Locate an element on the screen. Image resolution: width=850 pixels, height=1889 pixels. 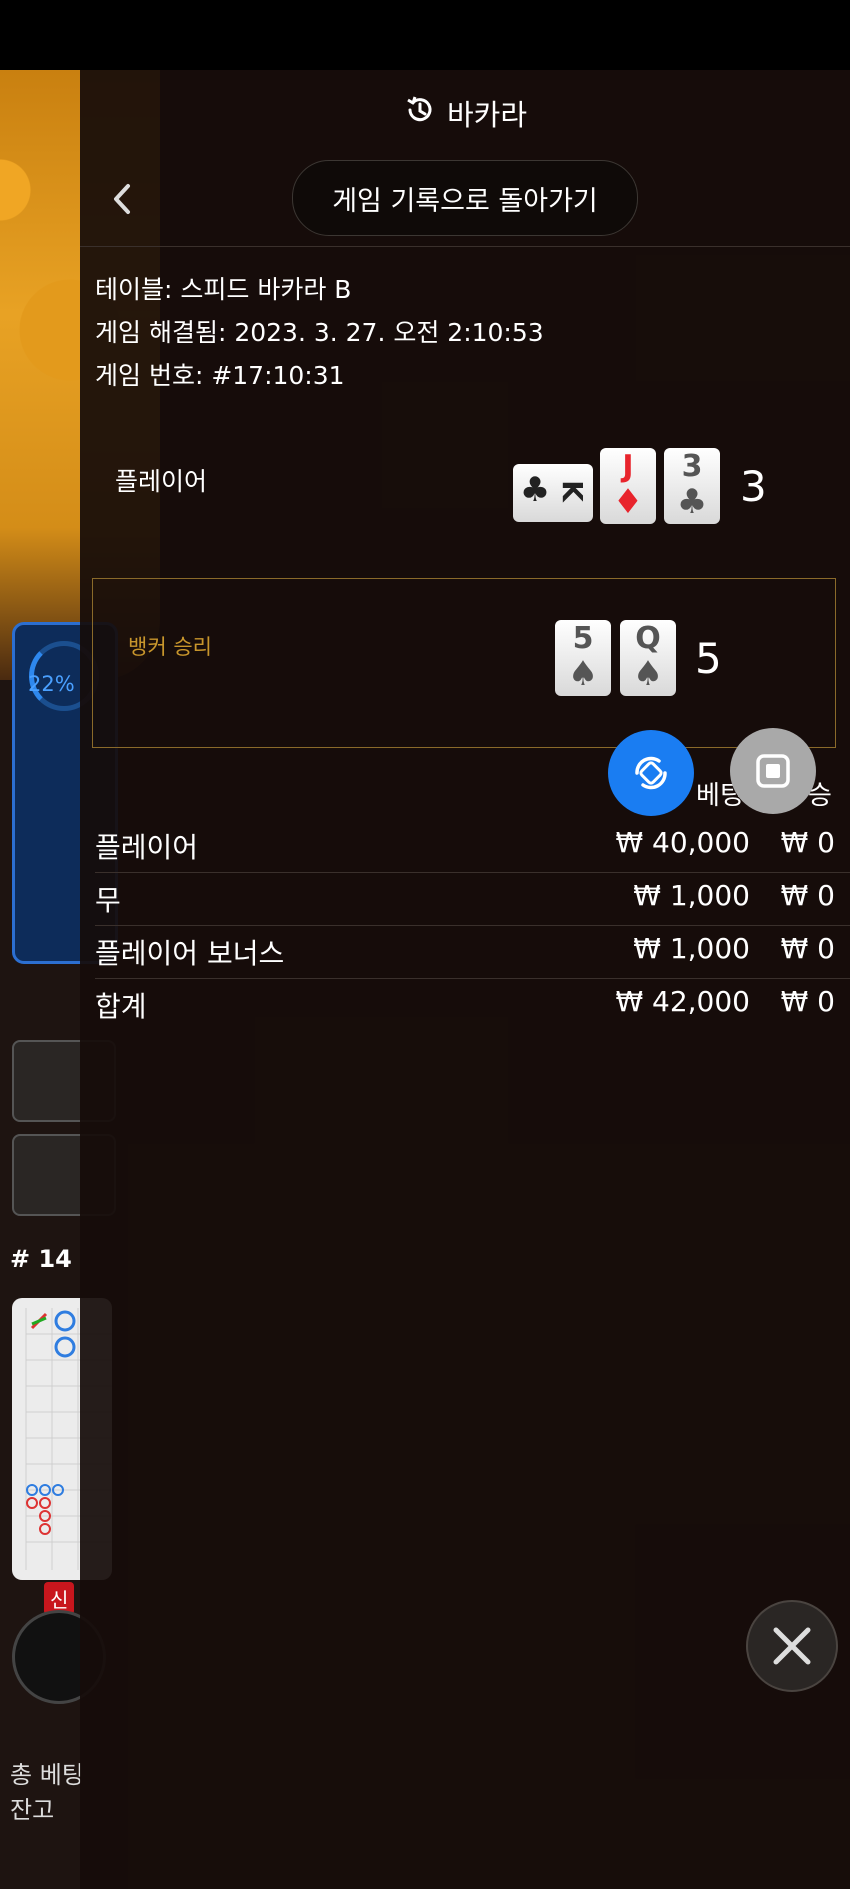
timer-percent: 22% is located at coordinates (51, 684).